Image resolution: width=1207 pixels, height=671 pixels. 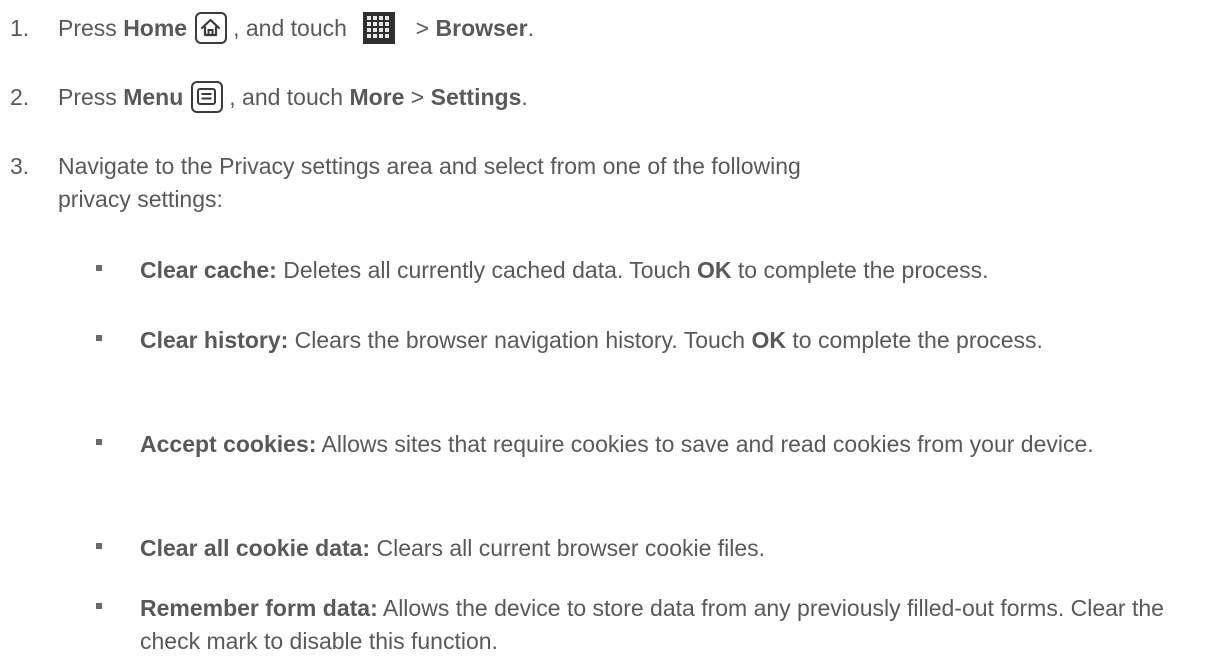 What do you see at coordinates (379, 28) in the screenshot?
I see `apps-grid-icon` at bounding box center [379, 28].